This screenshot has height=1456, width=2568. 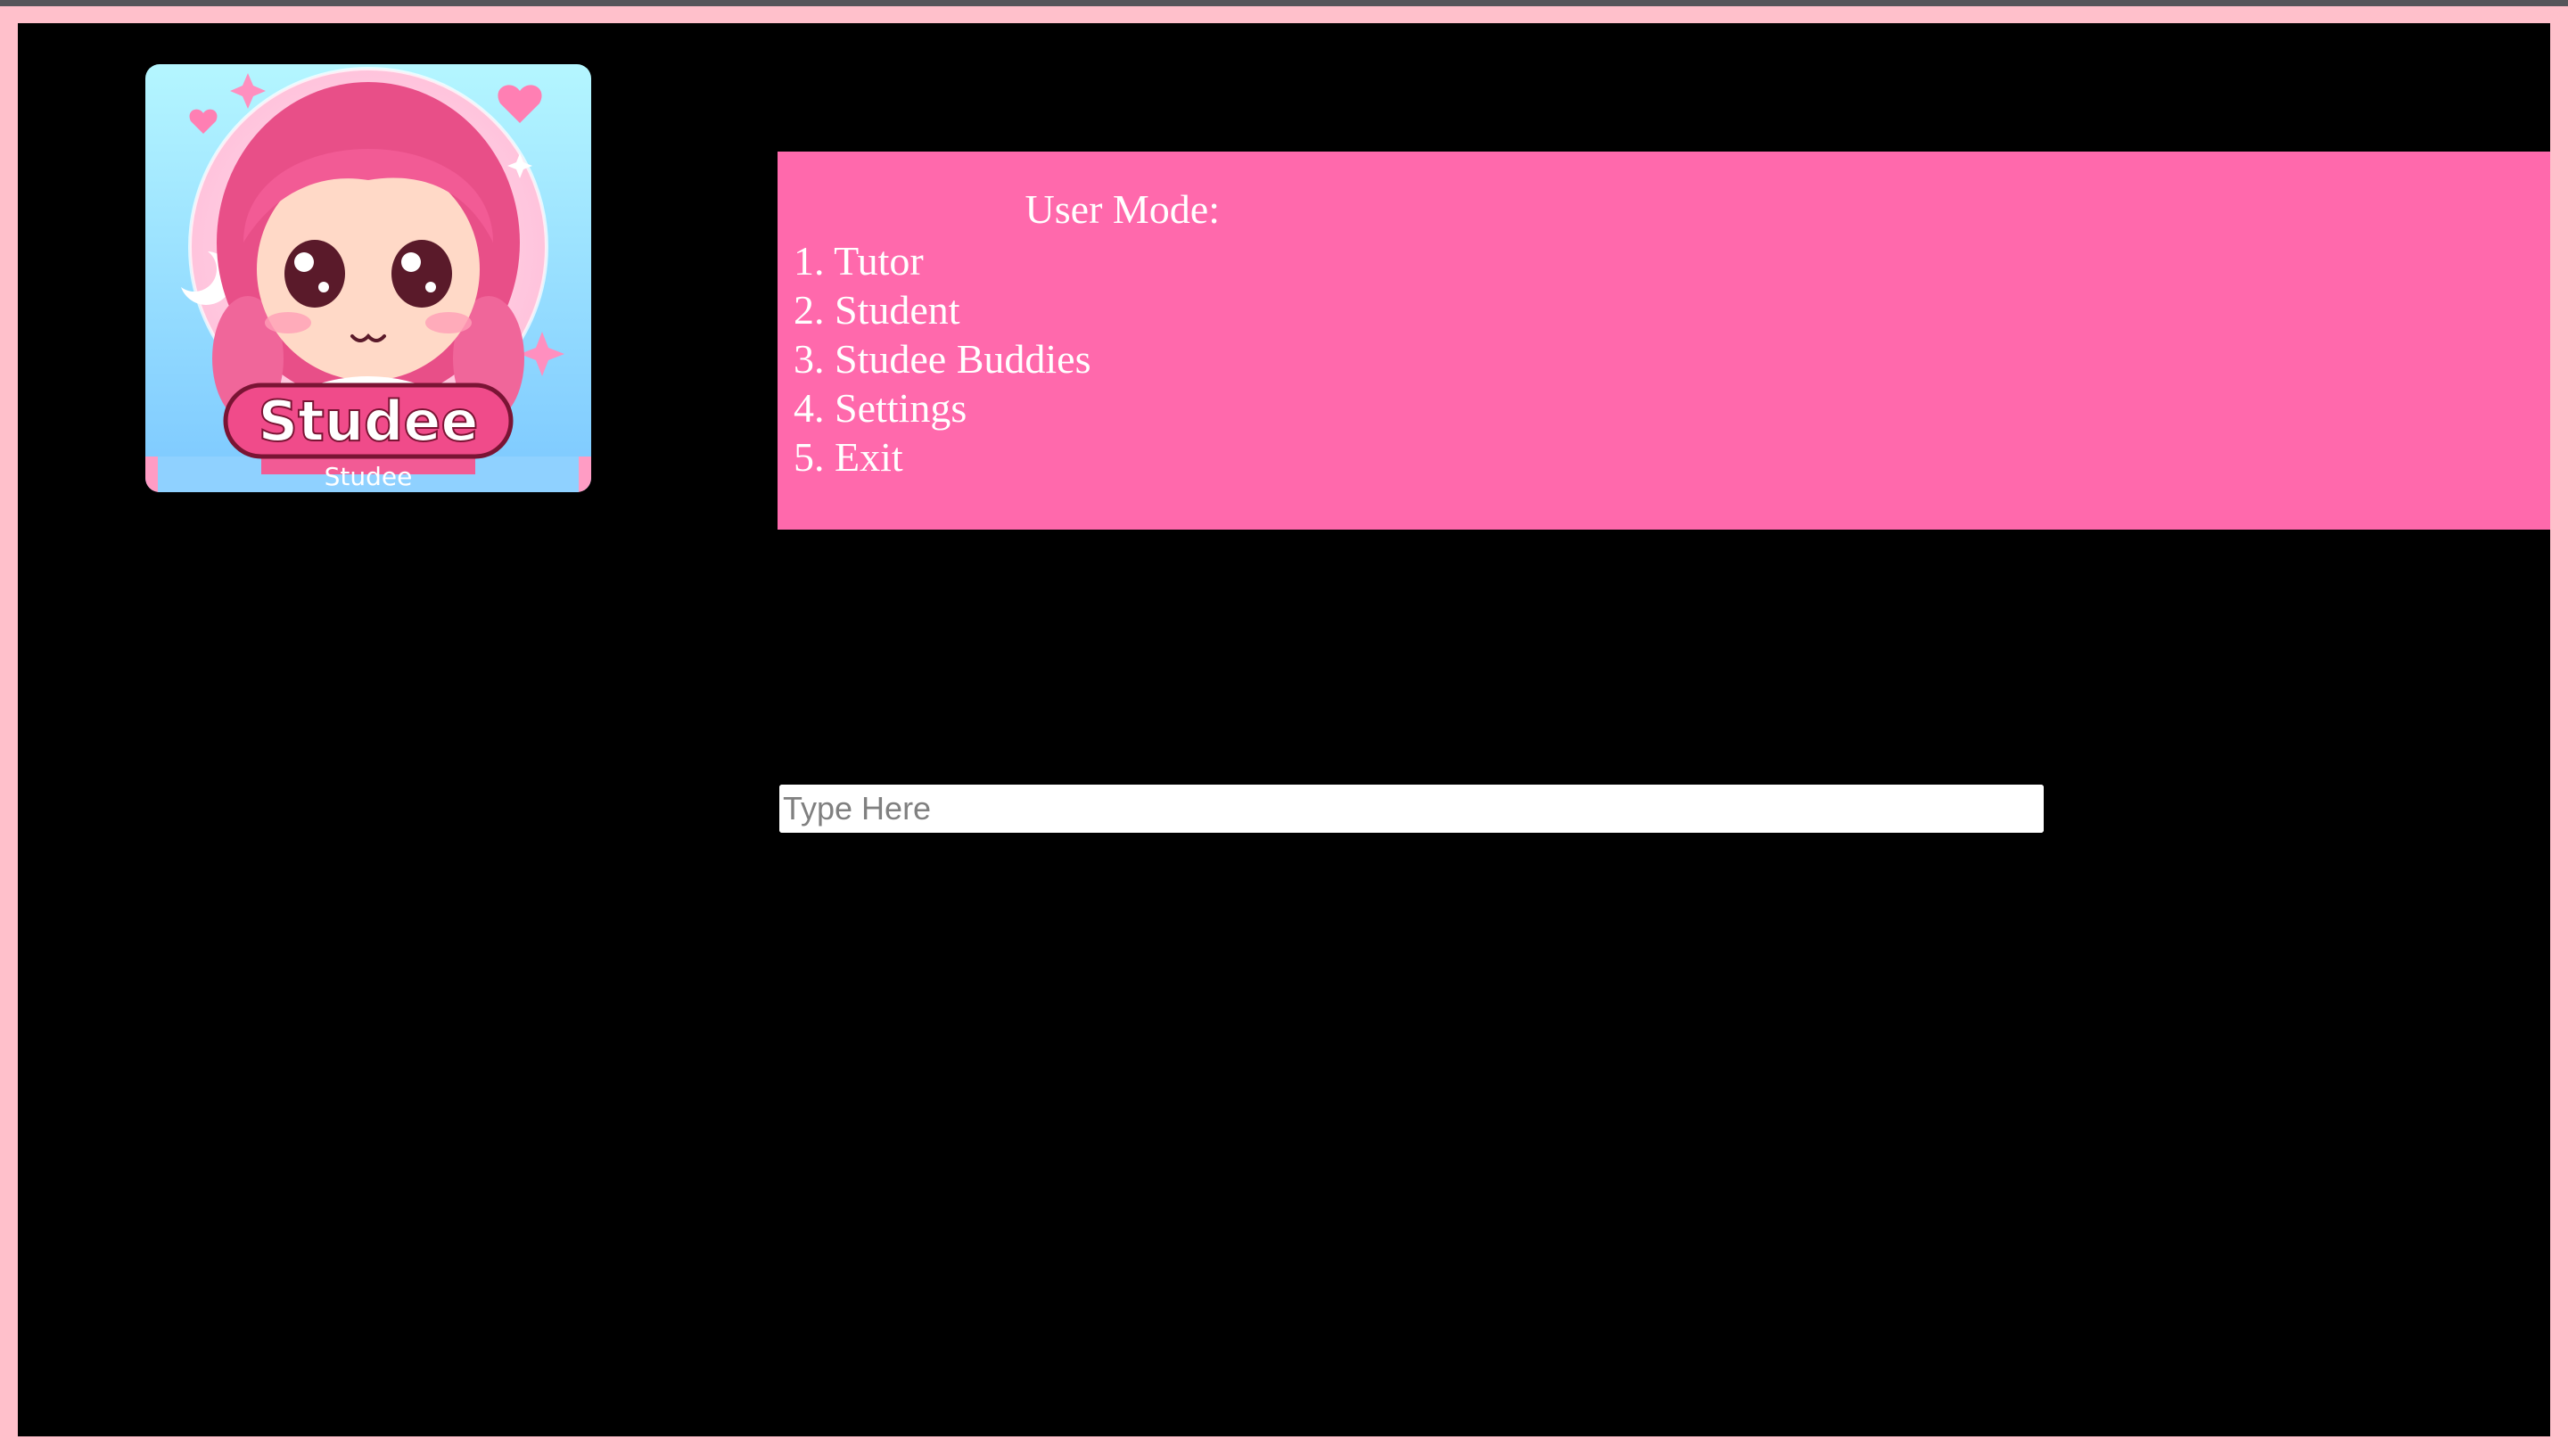 I want to click on menu-item-exit: 5. Exit, so click(x=848, y=457).